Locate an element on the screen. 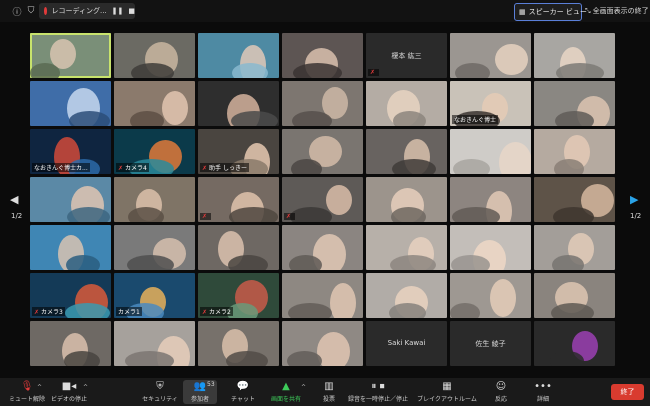 The image size is (650, 406). pause-recording-button: ❚❚ is located at coordinates (118, 11).